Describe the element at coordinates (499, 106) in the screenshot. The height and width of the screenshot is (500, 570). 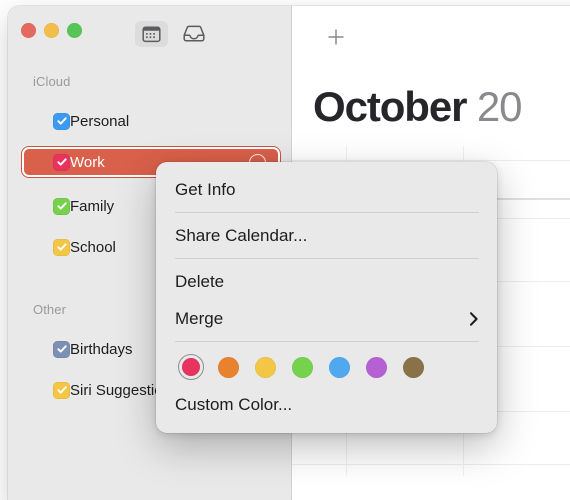
I see `year-label: 20` at that location.